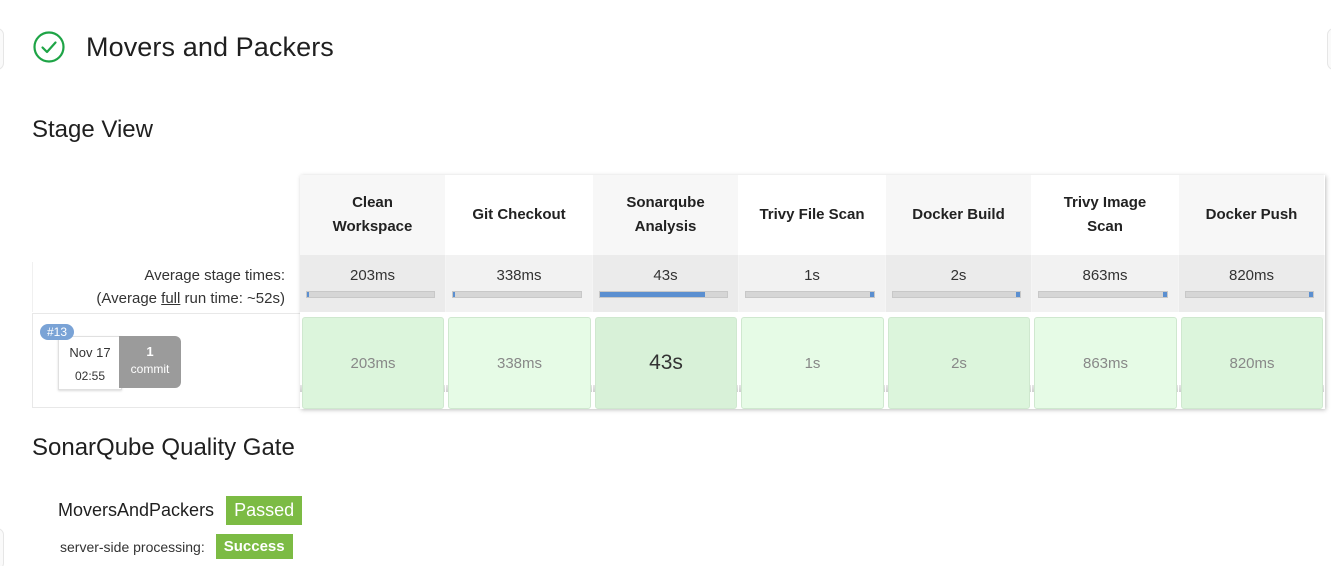 The image size is (1331, 566). What do you see at coordinates (136, 510) in the screenshot?
I see `quality-gate-project: MoversAndPackers` at bounding box center [136, 510].